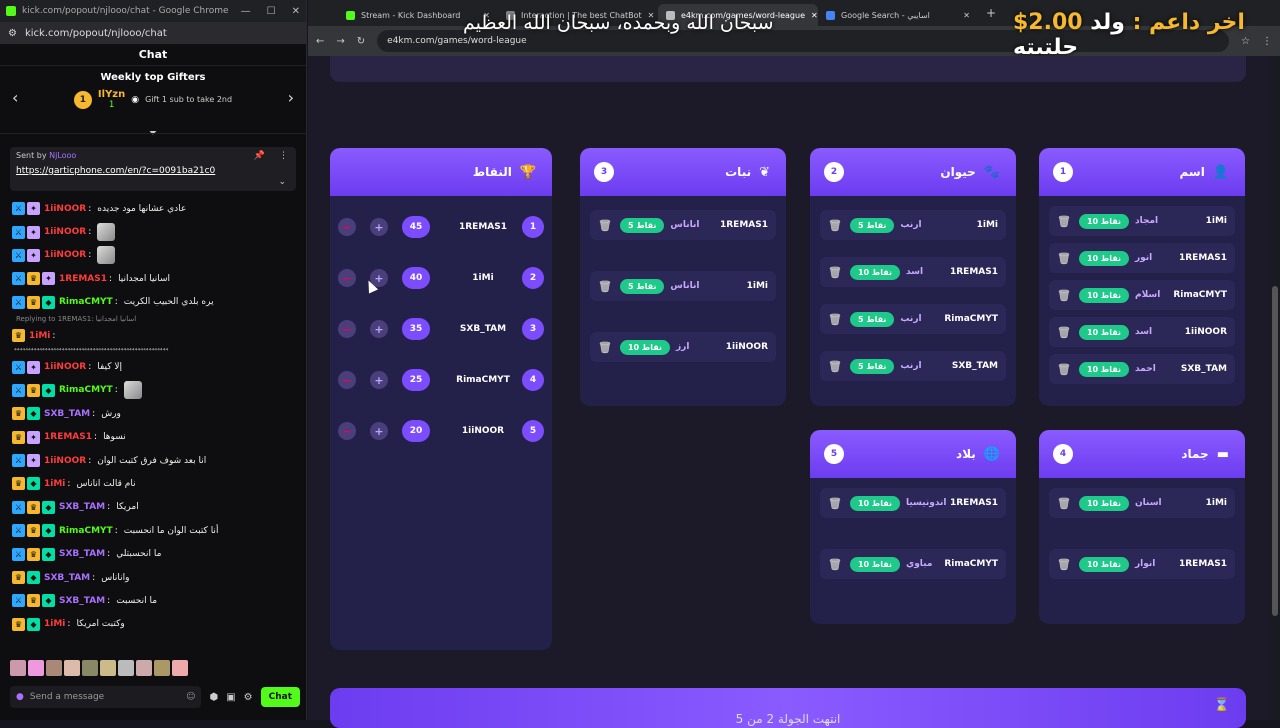 This screenshot has width=1280, height=728. Describe the element at coordinates (320, 41) in the screenshot. I see `back-icon: ←` at that location.